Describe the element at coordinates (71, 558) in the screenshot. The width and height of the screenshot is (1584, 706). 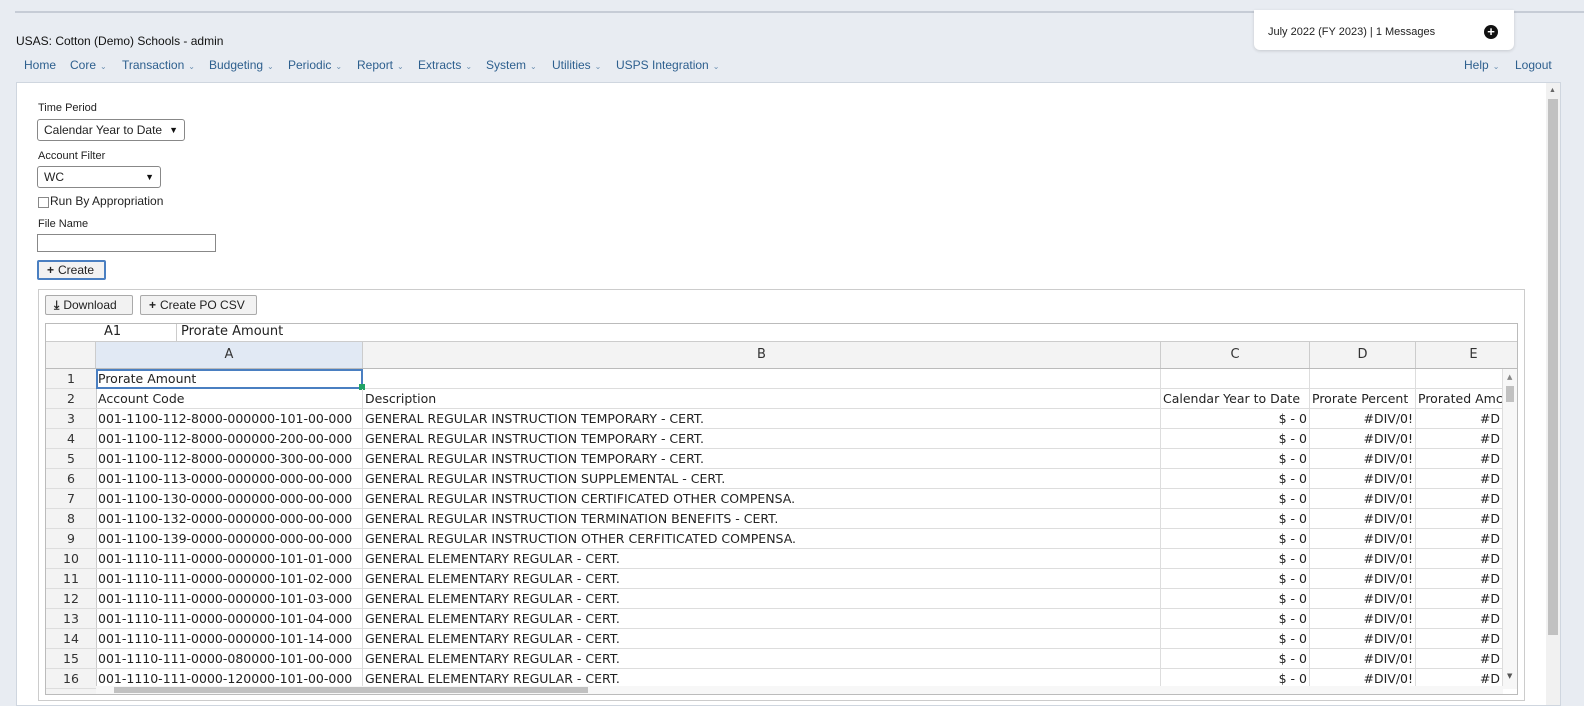
I see `row-number: 10` at that location.